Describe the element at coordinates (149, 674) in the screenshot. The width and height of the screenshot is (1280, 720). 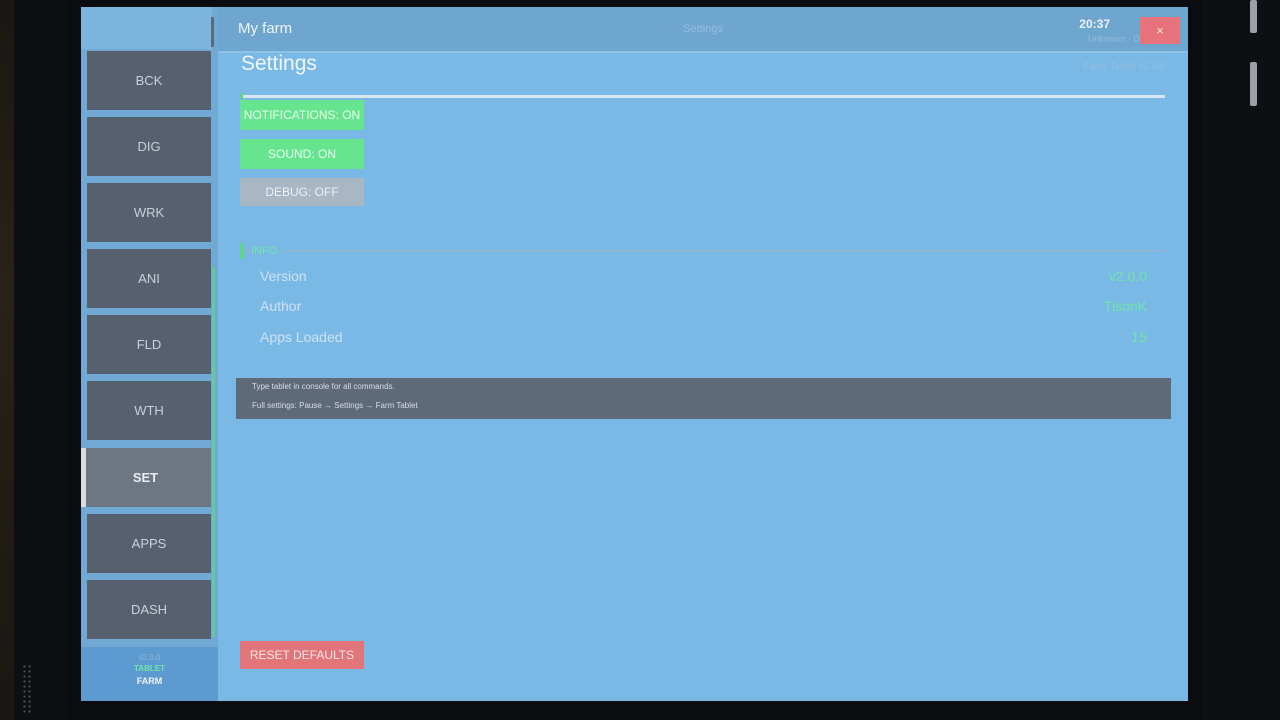
I see `brand-logo: v2.0.0 TABLET FARM` at that location.